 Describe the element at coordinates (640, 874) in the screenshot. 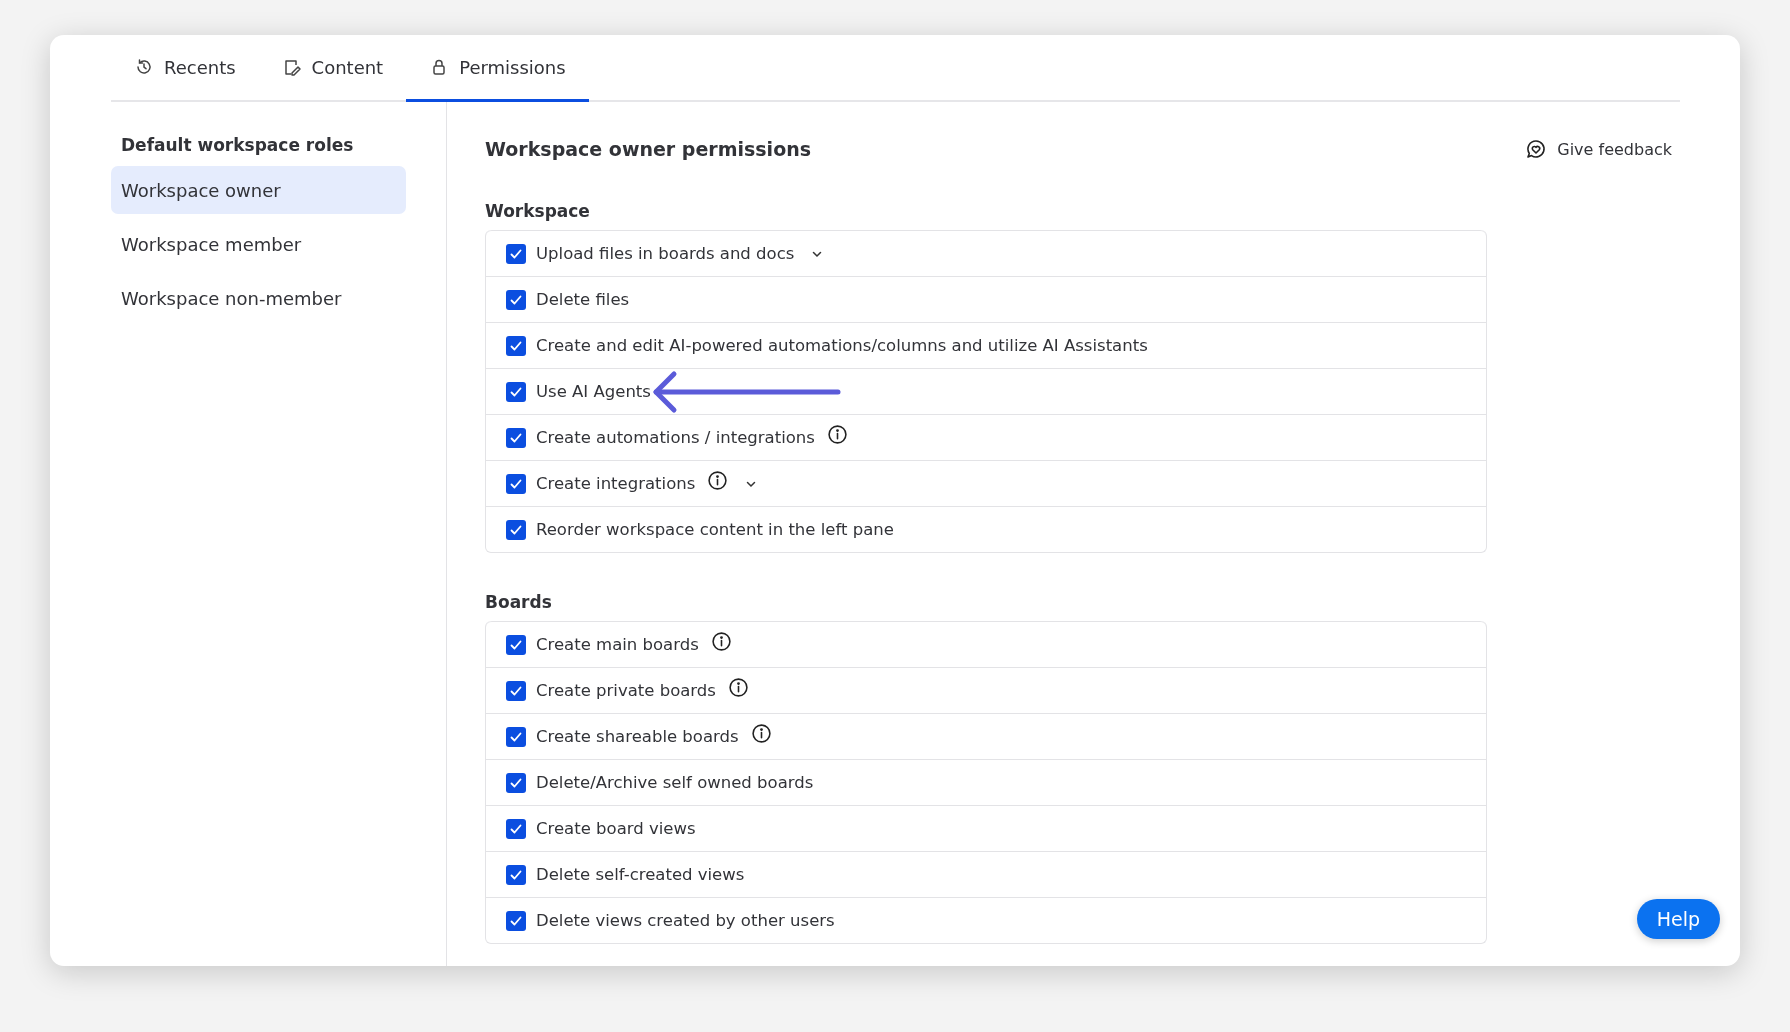

I see `permission-label: Delete self-created views` at that location.